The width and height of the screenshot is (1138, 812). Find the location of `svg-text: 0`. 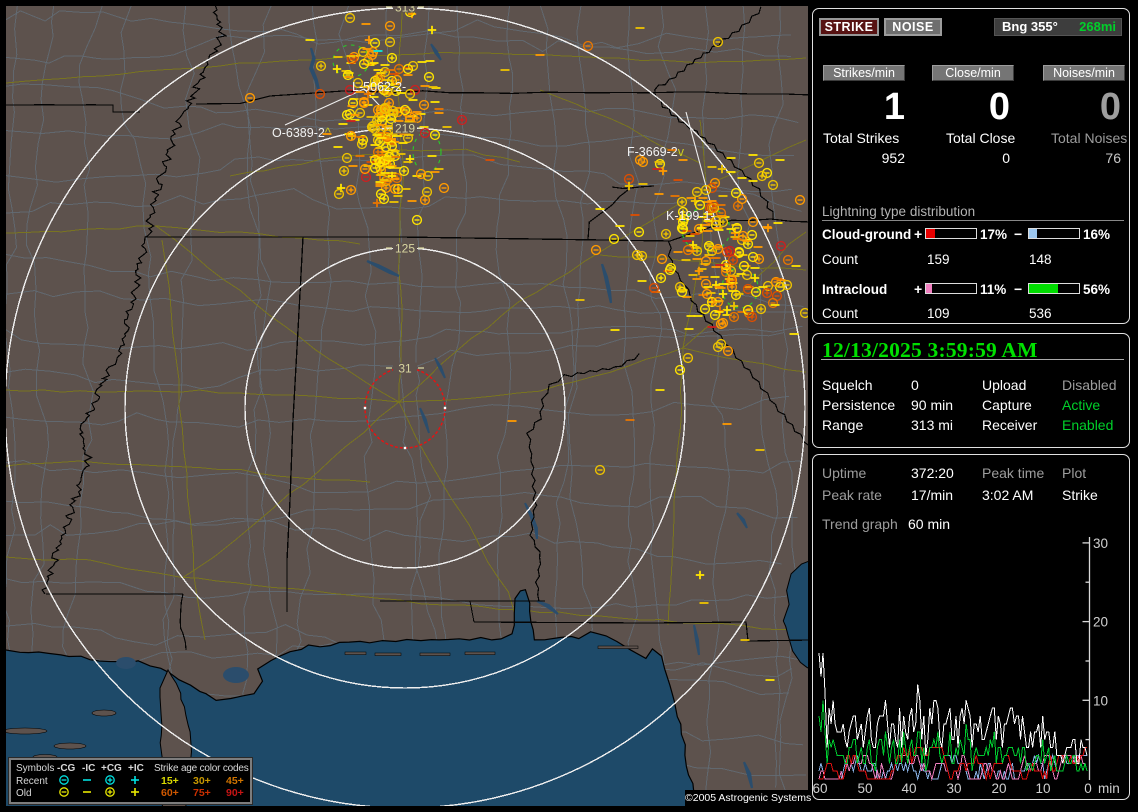

svg-text: 0 is located at coordinates (1088, 788).